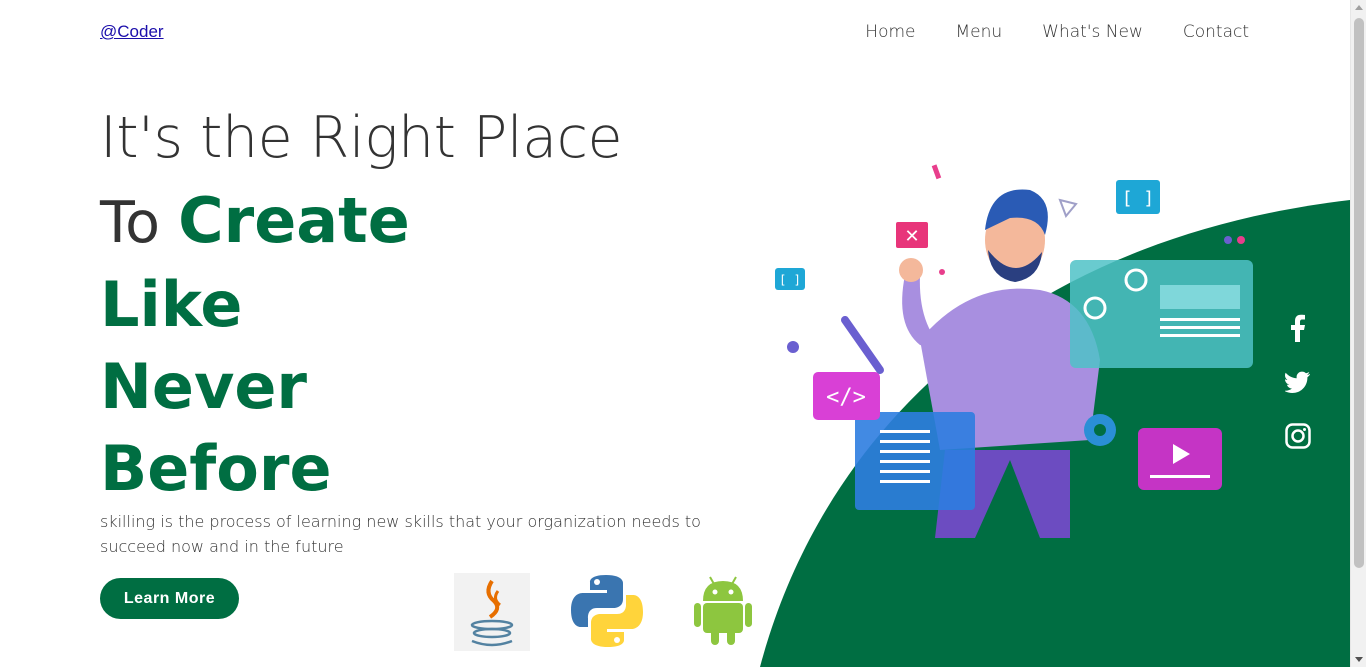  Describe the element at coordinates (1359, 7) in the screenshot. I see `scroll-up-arrow-icon` at that location.